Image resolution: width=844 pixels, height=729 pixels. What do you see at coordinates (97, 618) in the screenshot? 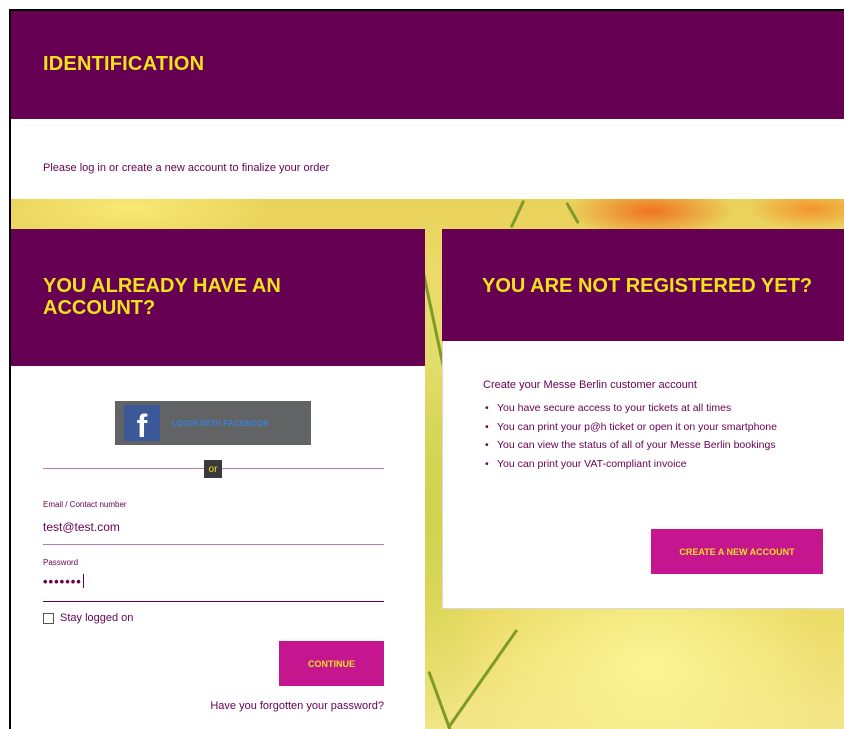
I see `stay-logged-label: Stay logged on` at bounding box center [97, 618].